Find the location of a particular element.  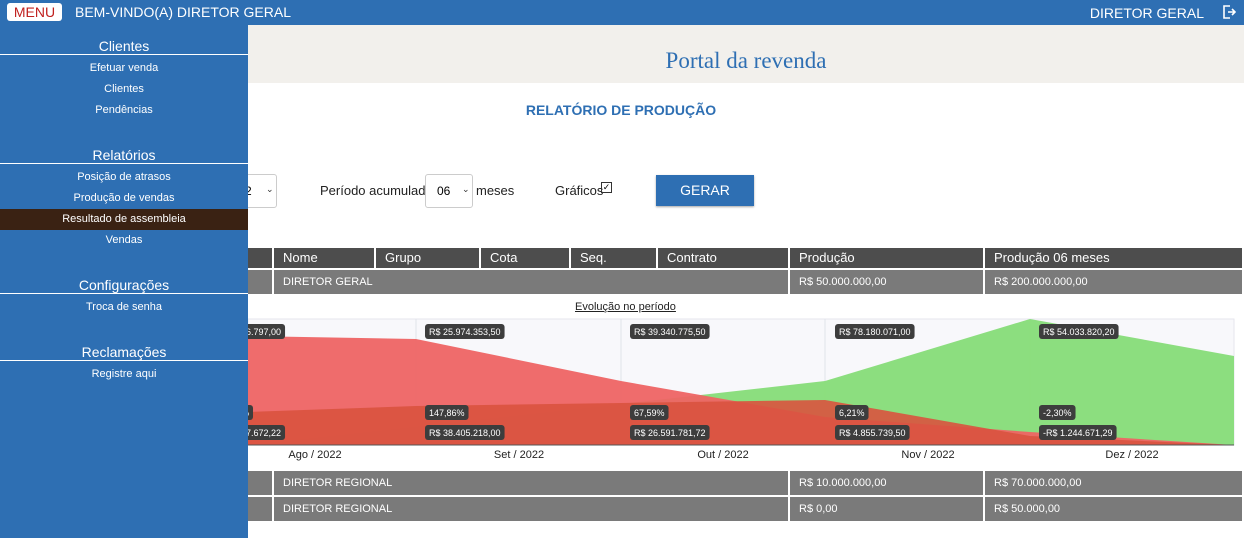

chart-data-label: R$ 38.405.218,00 is located at coordinates (465, 433).